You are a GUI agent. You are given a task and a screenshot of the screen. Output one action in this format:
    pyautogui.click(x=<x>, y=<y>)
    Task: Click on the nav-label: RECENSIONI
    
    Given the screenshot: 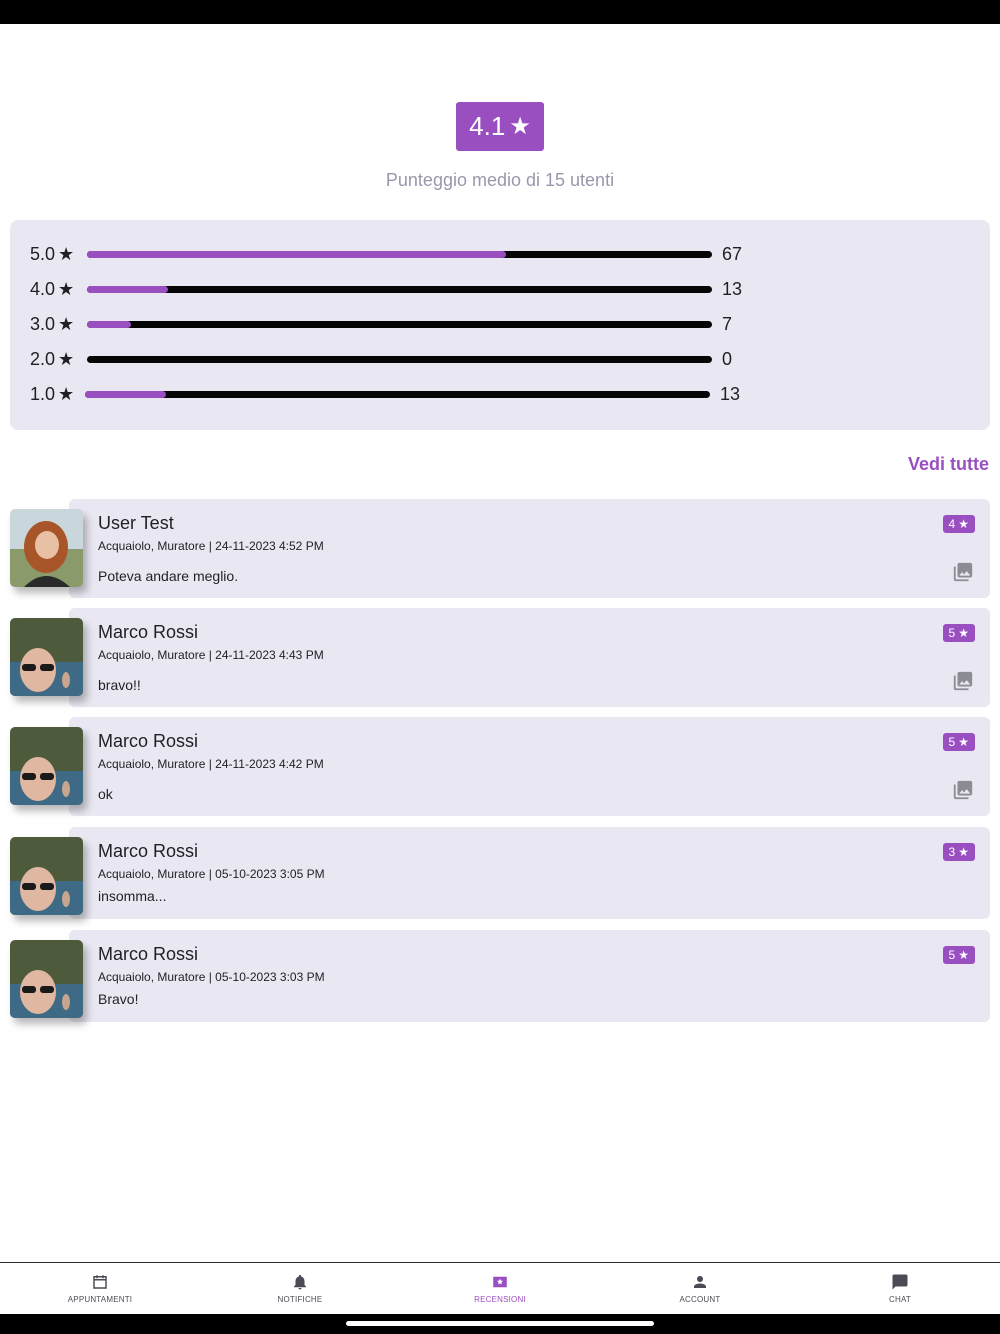 What is the action you would take?
    pyautogui.click(x=500, y=1299)
    